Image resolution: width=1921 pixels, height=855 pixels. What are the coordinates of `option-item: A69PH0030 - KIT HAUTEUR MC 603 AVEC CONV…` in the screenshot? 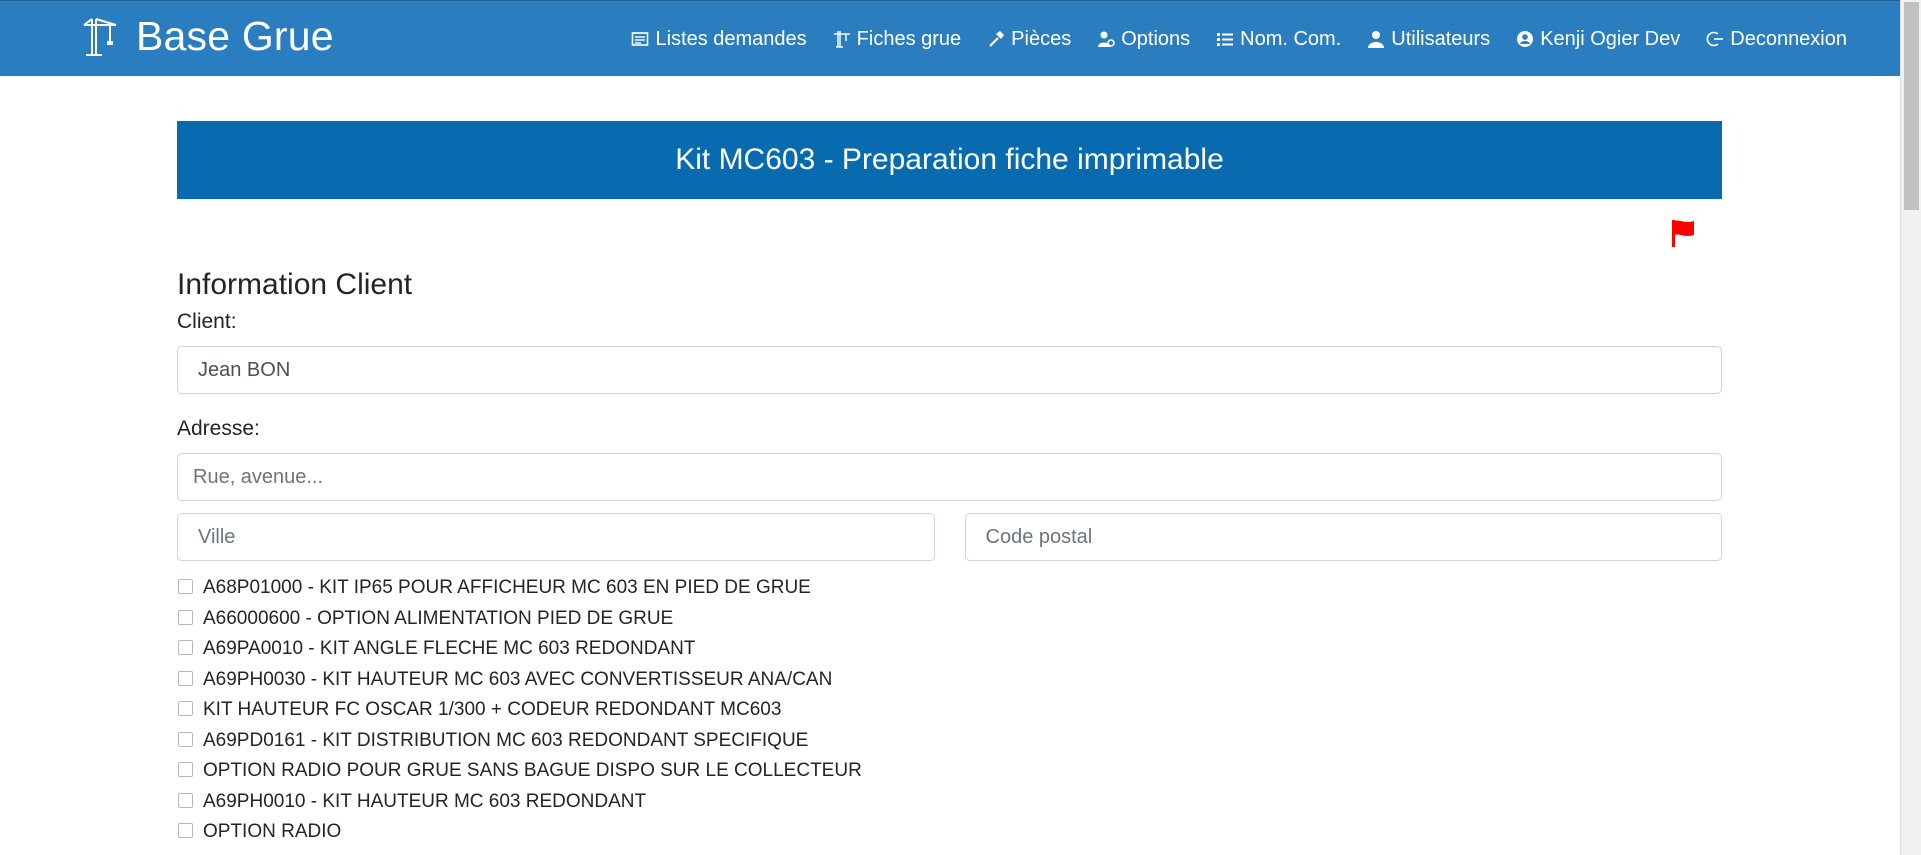 It's located at (949, 683).